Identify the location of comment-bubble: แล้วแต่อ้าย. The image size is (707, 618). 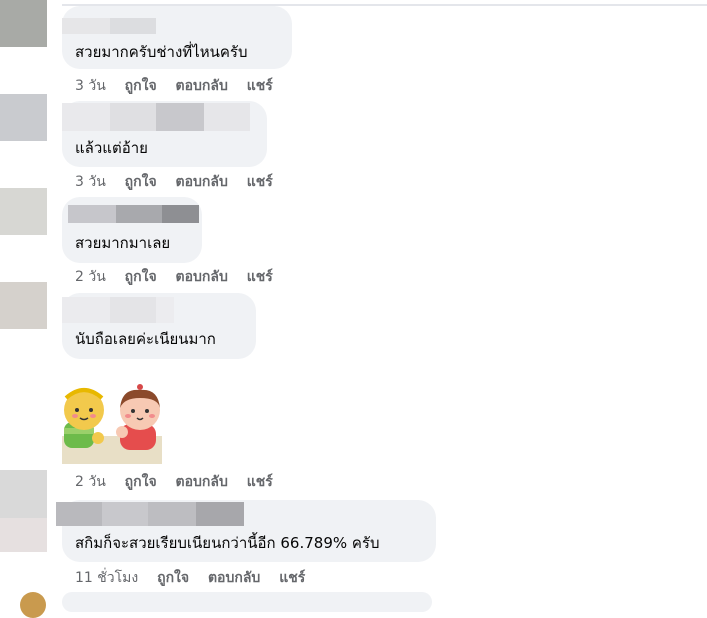
(164, 134).